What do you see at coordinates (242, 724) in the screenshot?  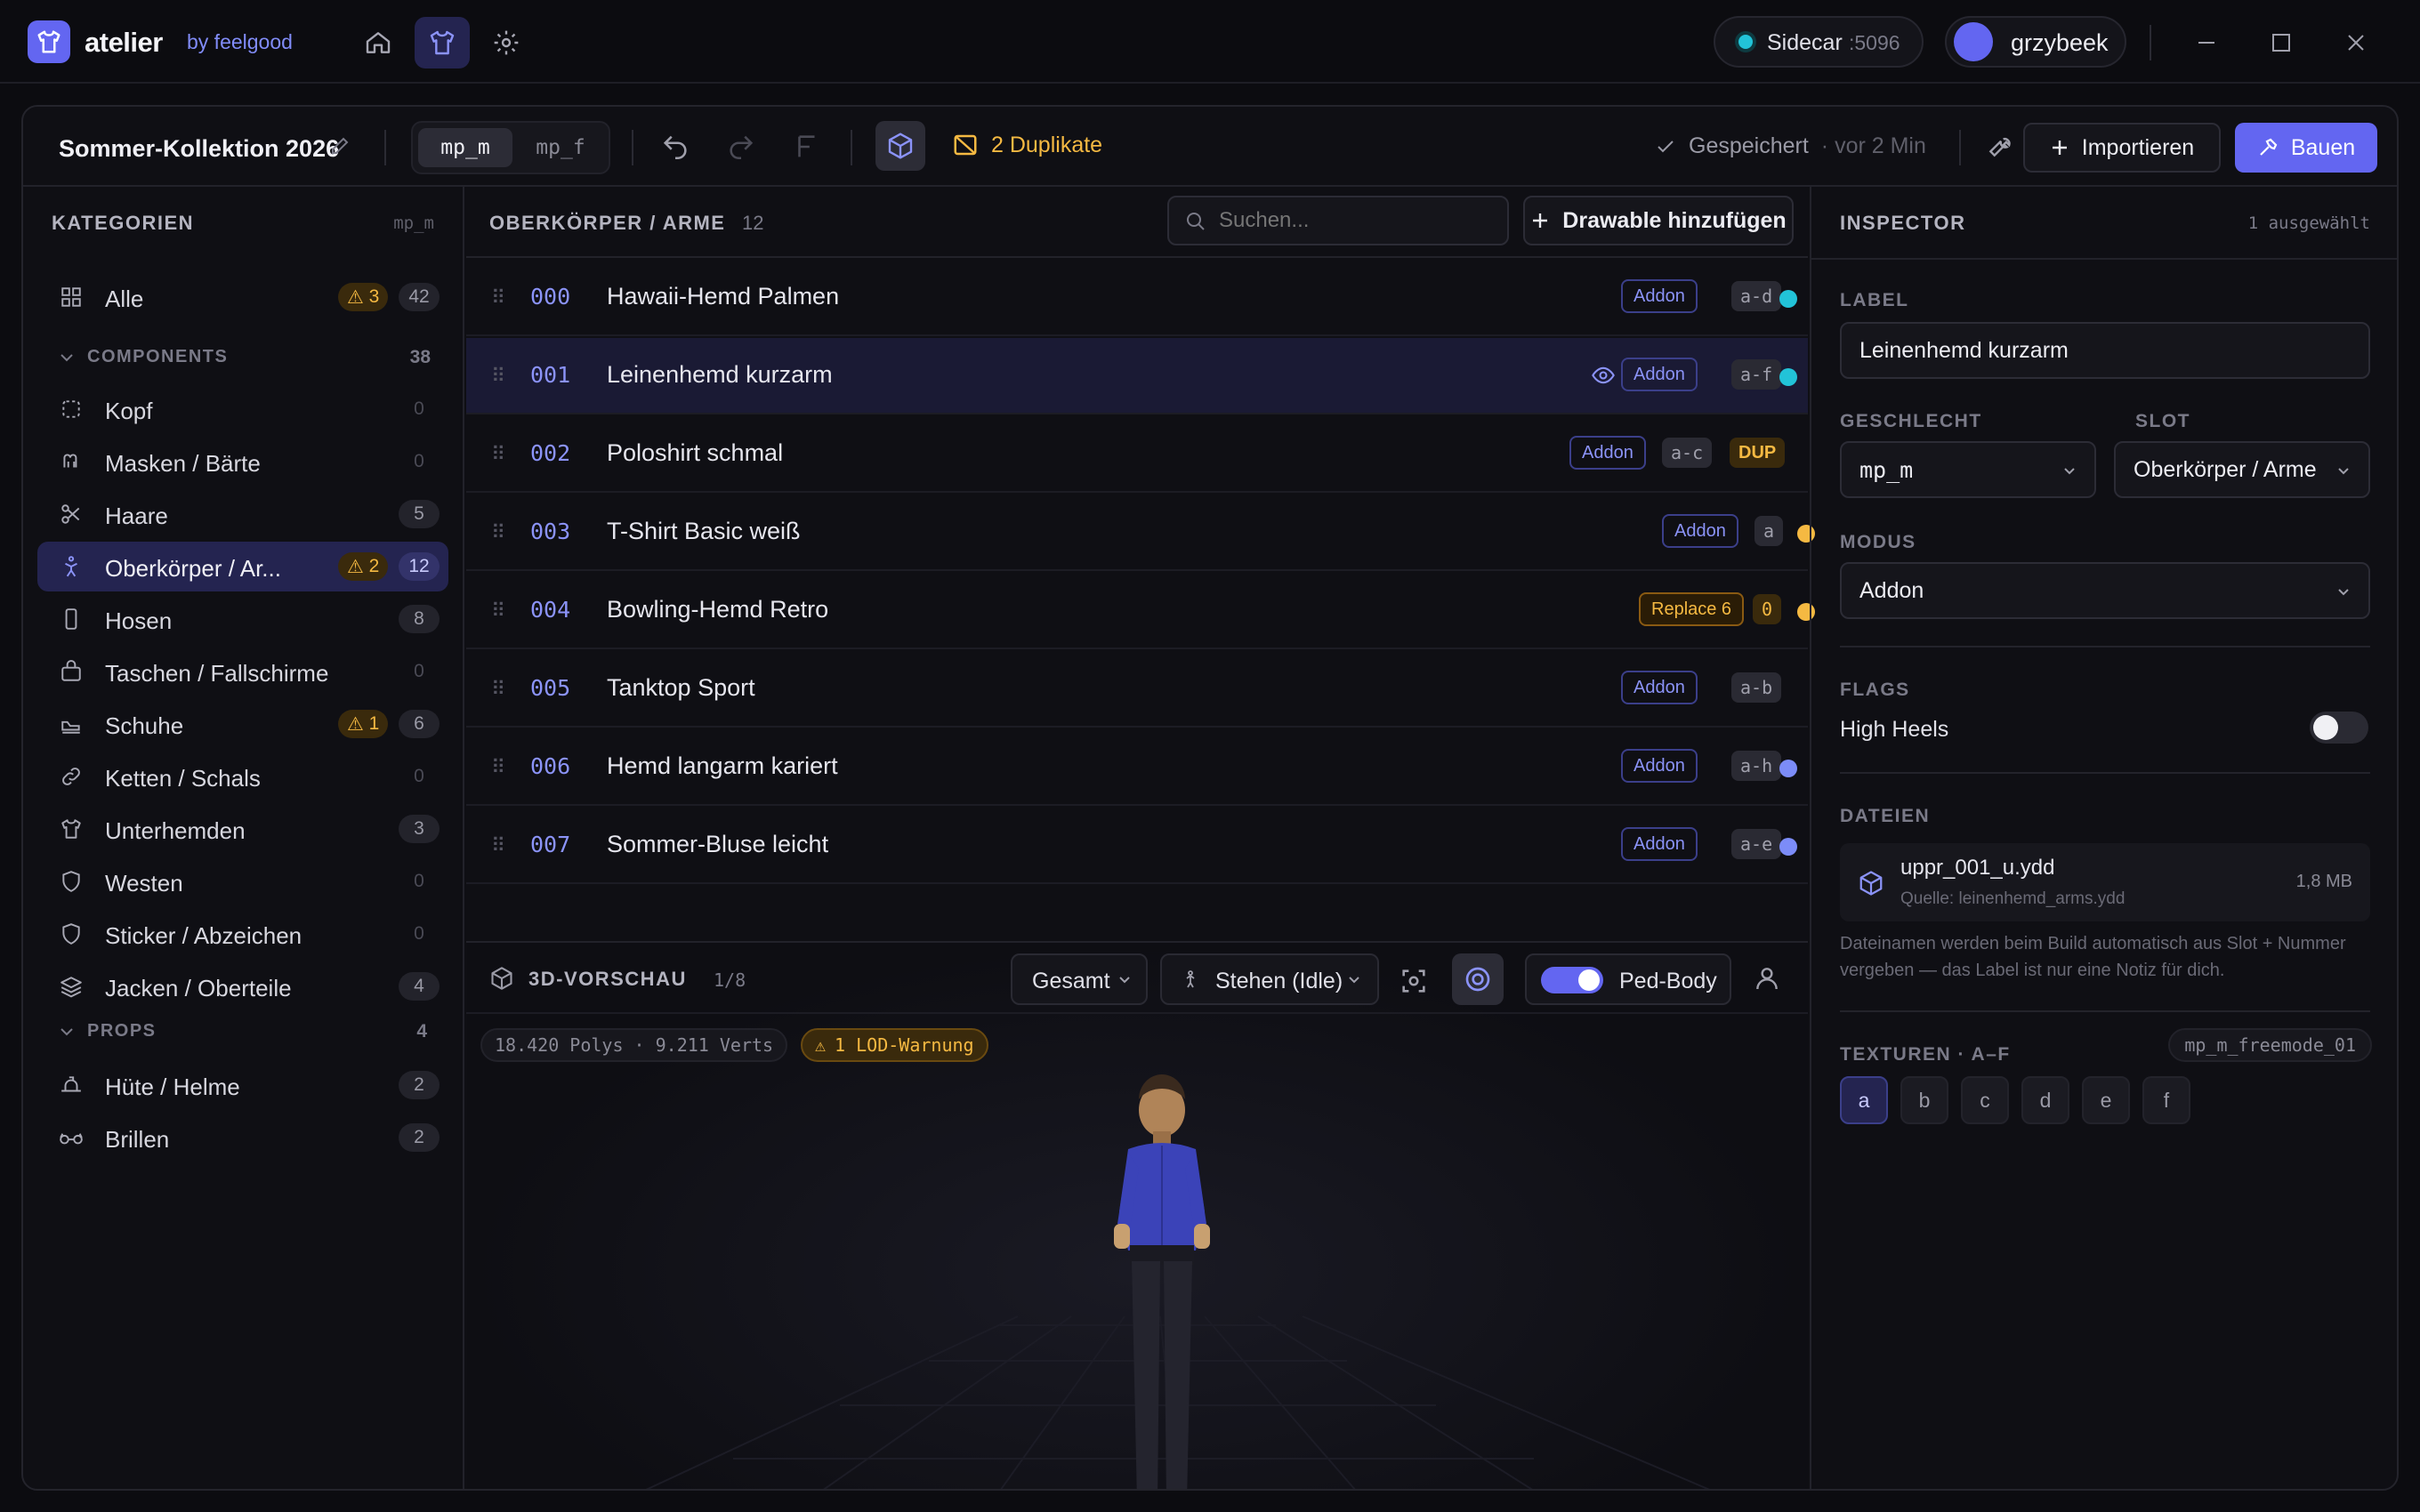 I see `sidebar-item-schuhe: Schuhe ⚠ 1 6` at bounding box center [242, 724].